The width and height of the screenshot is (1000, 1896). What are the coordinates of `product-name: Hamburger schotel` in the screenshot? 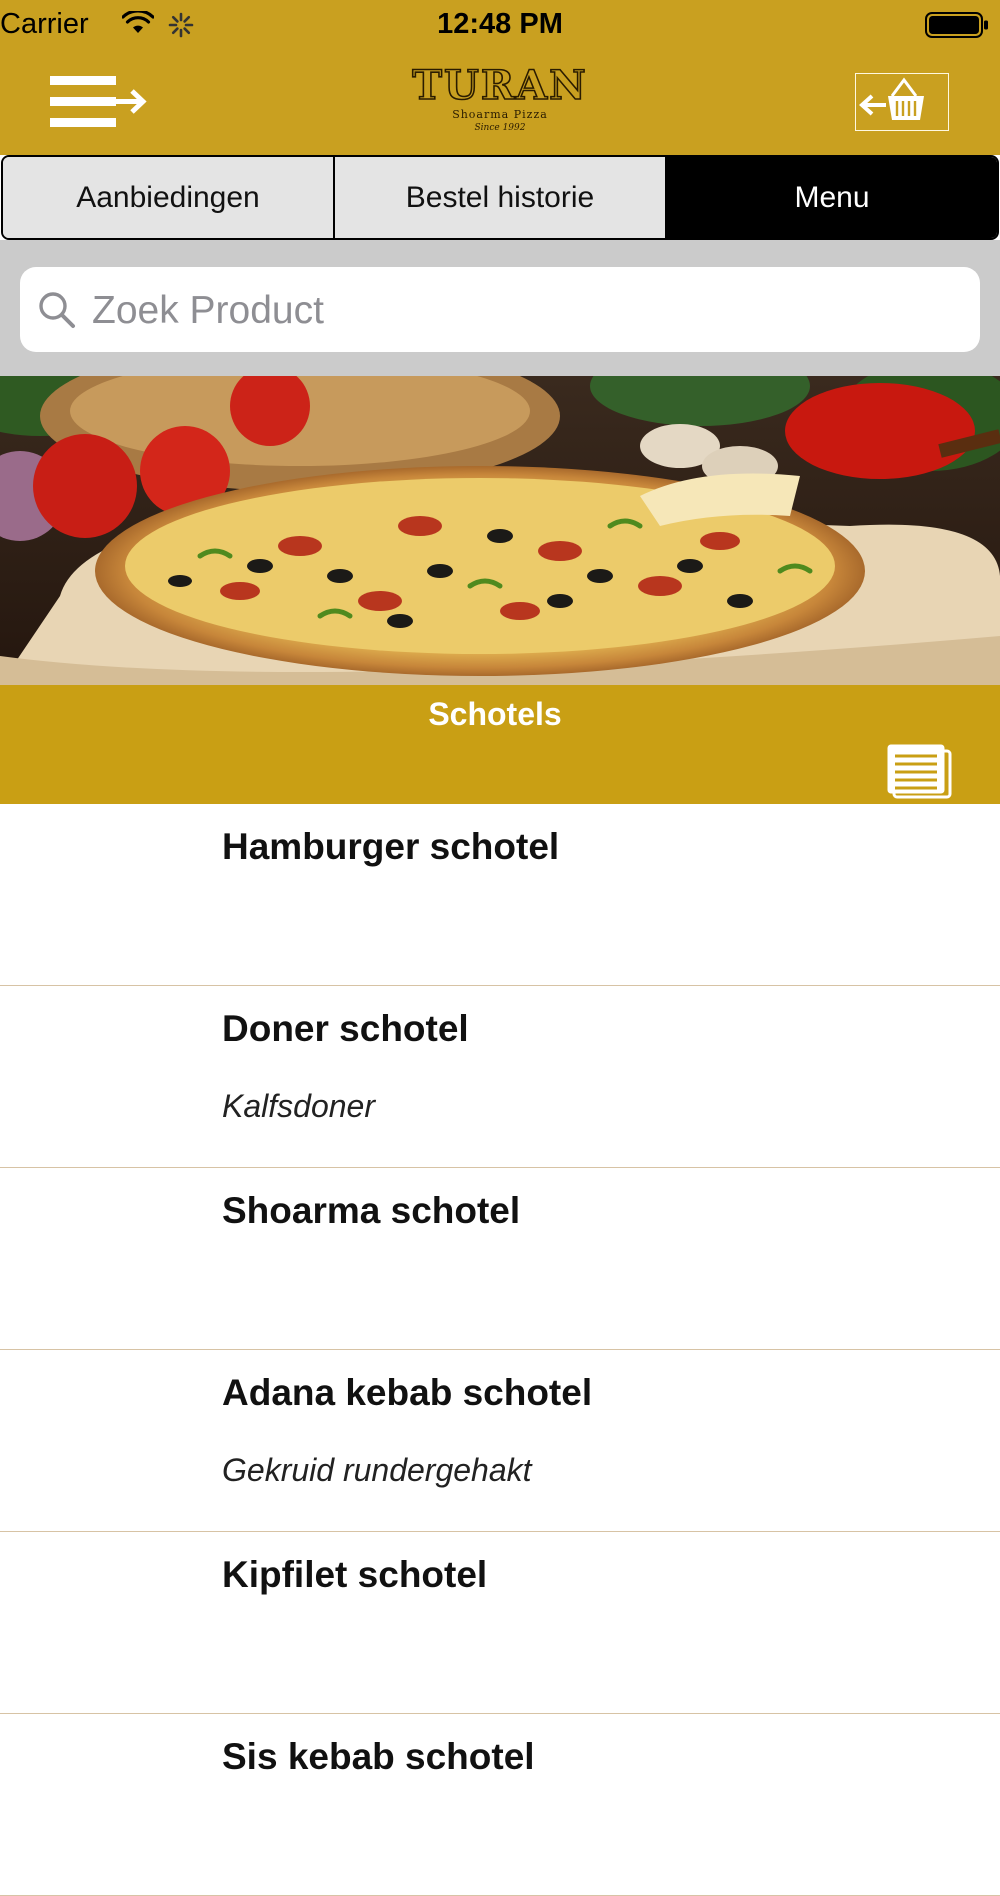 It's located at (391, 846).